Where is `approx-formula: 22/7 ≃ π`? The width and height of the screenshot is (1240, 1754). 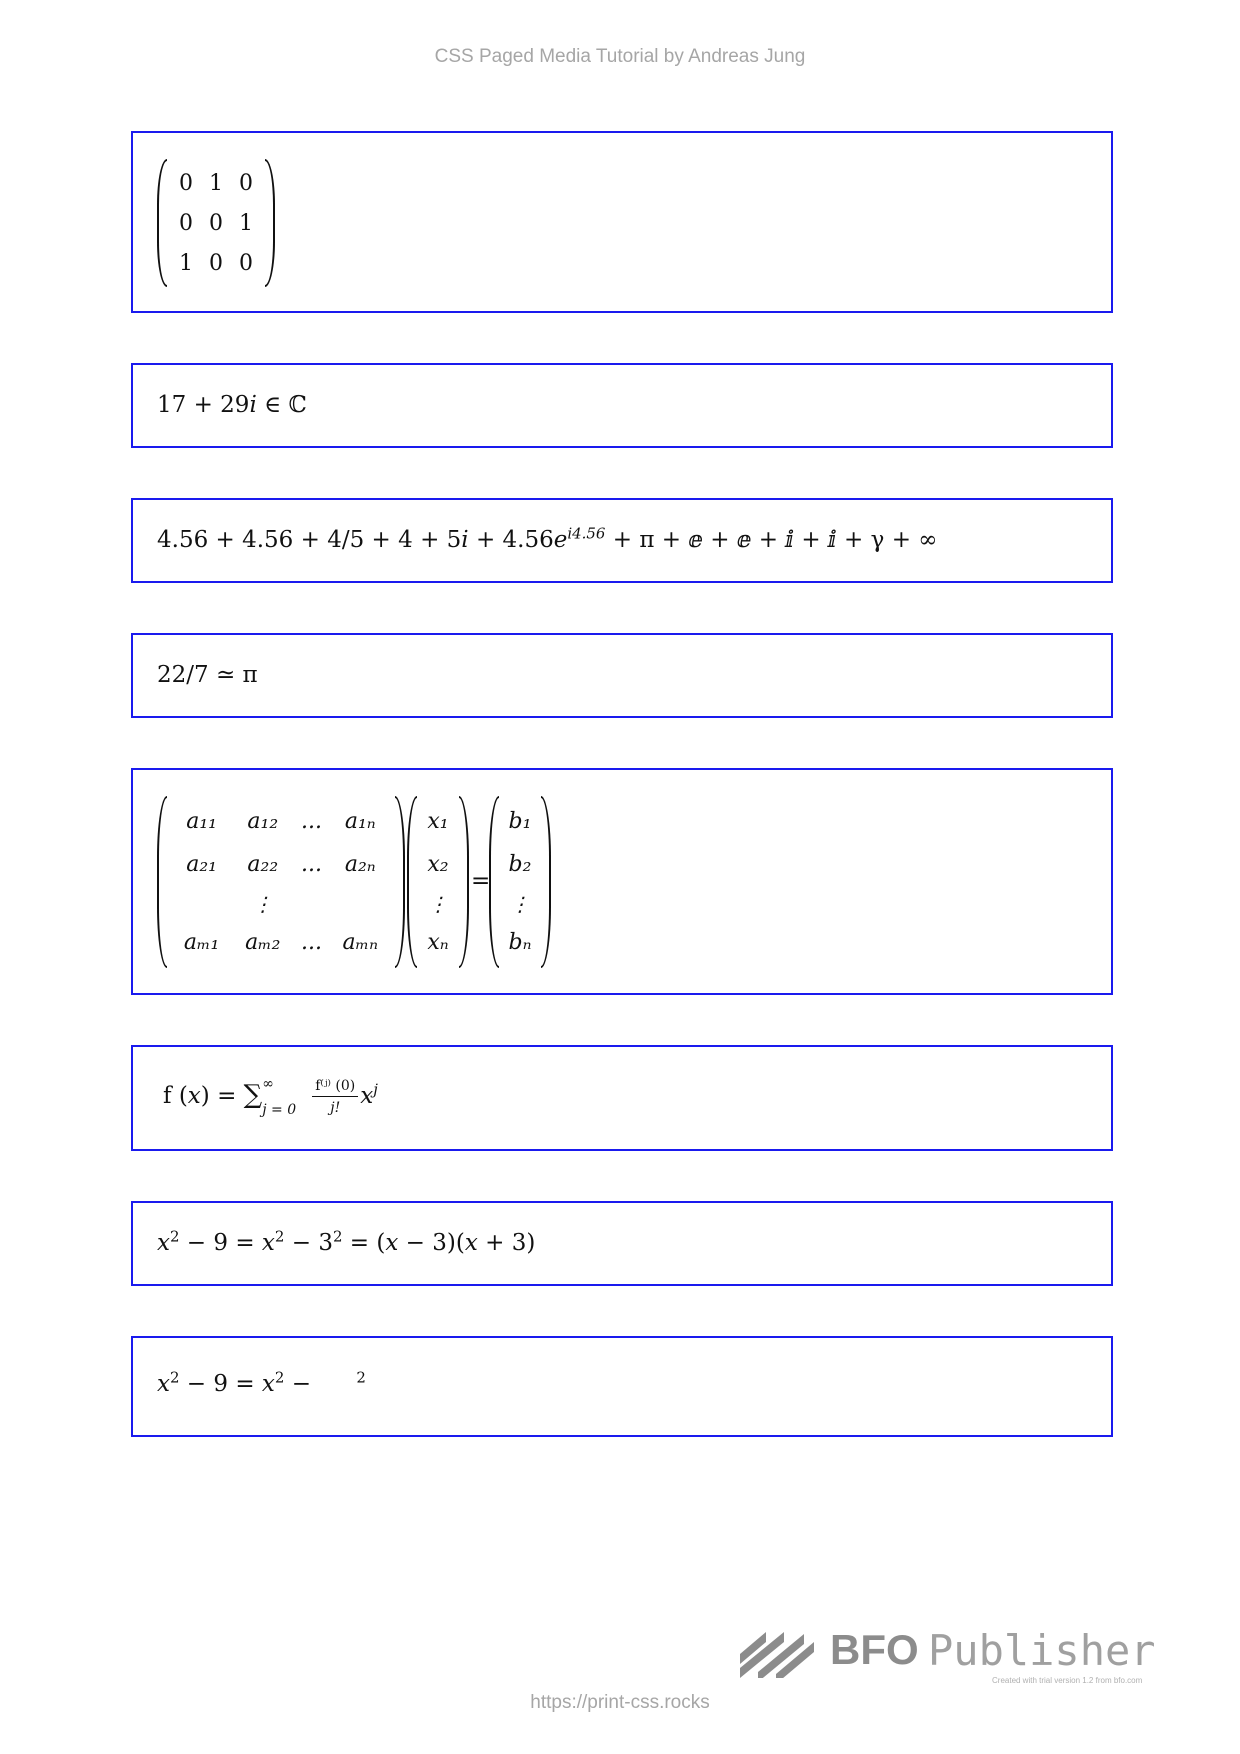 approx-formula: 22/7 ≃ π is located at coordinates (207, 675).